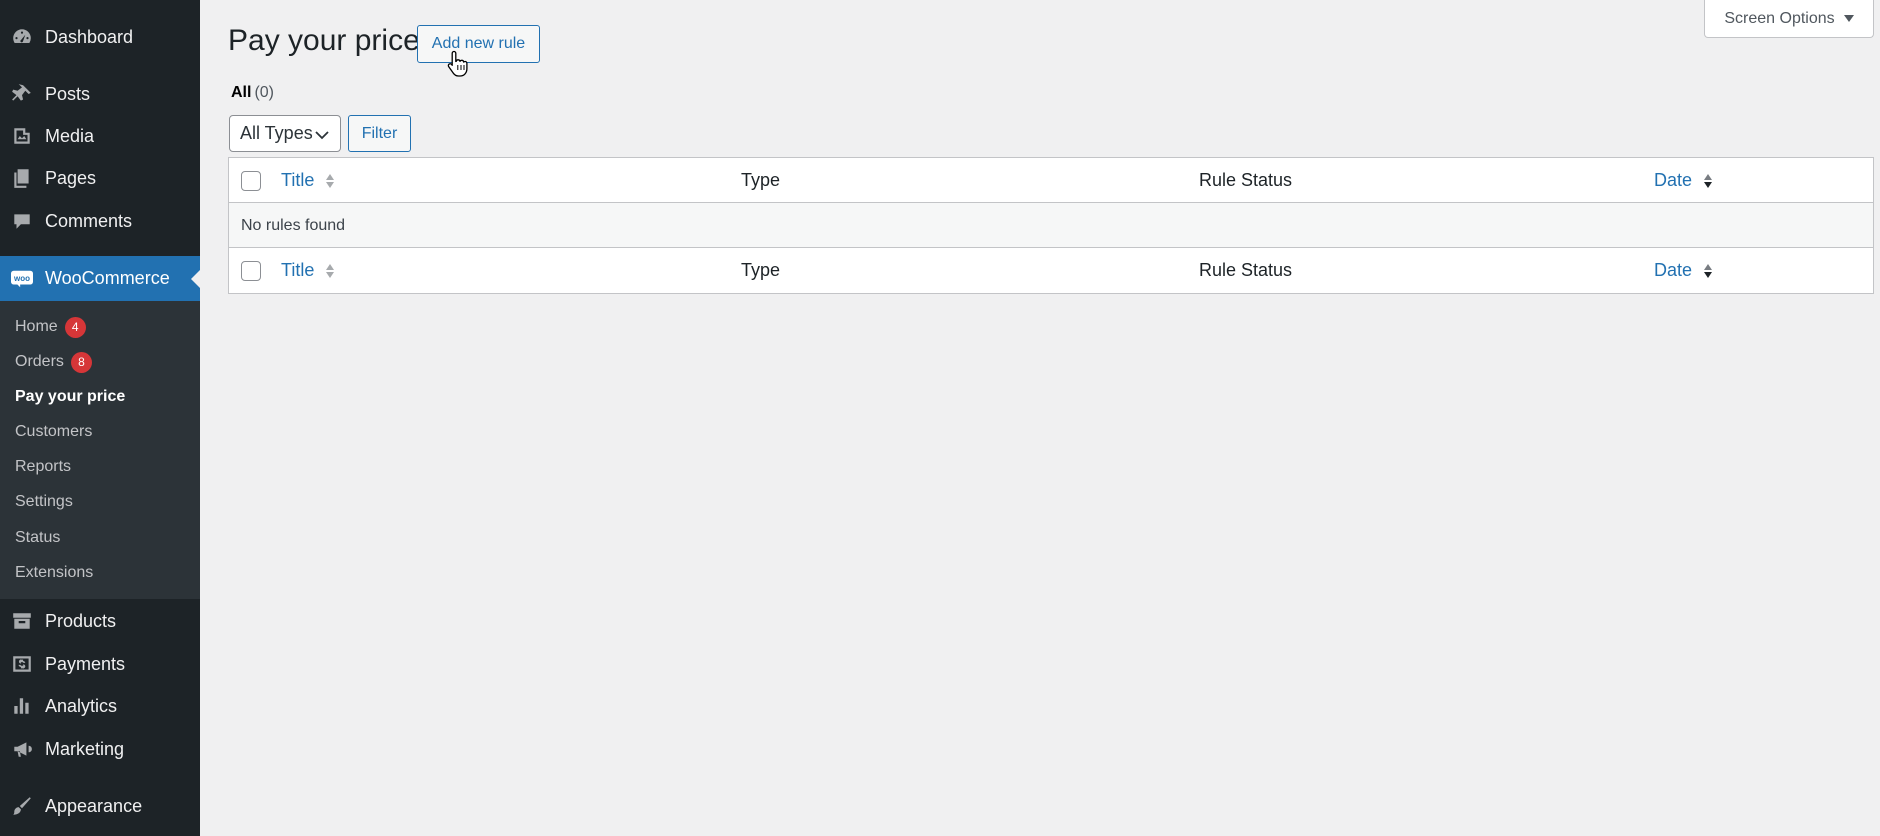 This screenshot has width=1880, height=836. I want to click on footer-column-type: Type, so click(761, 270).